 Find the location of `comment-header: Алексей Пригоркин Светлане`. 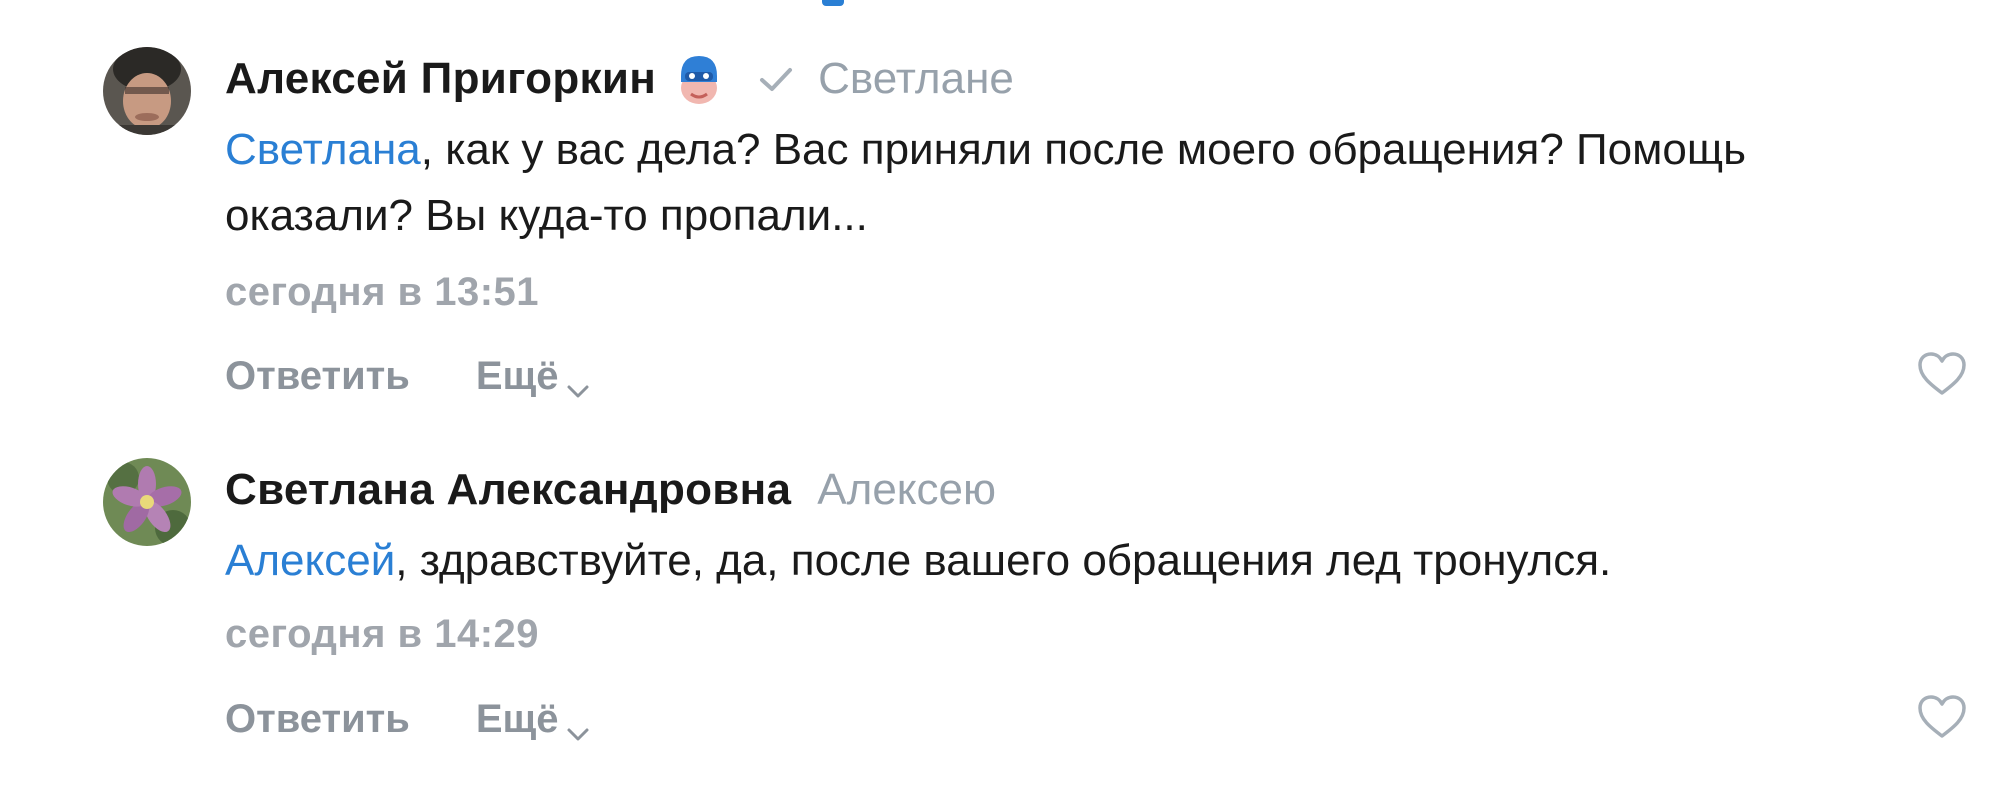

comment-header: Алексей Пригоркин Светлане is located at coordinates (619, 79).